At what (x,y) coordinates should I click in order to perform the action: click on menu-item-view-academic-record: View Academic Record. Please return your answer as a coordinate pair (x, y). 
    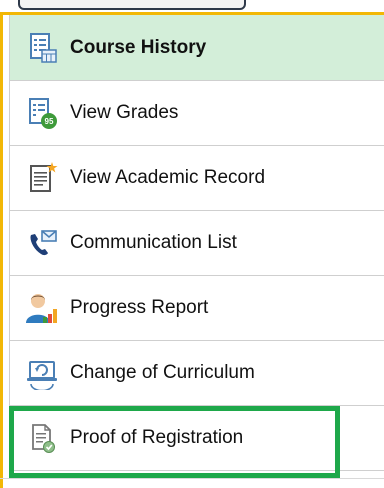
    Looking at the image, I should click on (197, 178).